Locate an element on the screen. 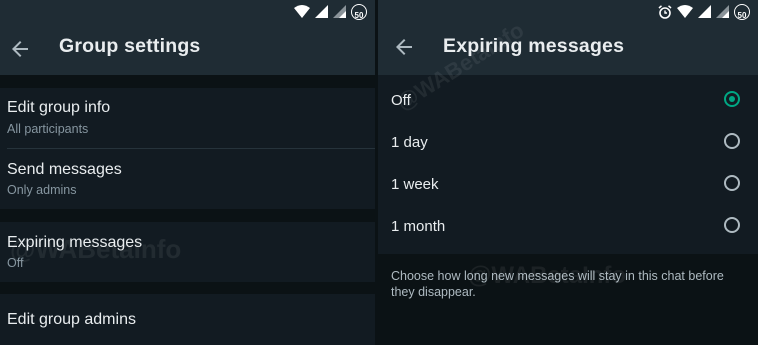  setting-value: Off is located at coordinates (15, 263).